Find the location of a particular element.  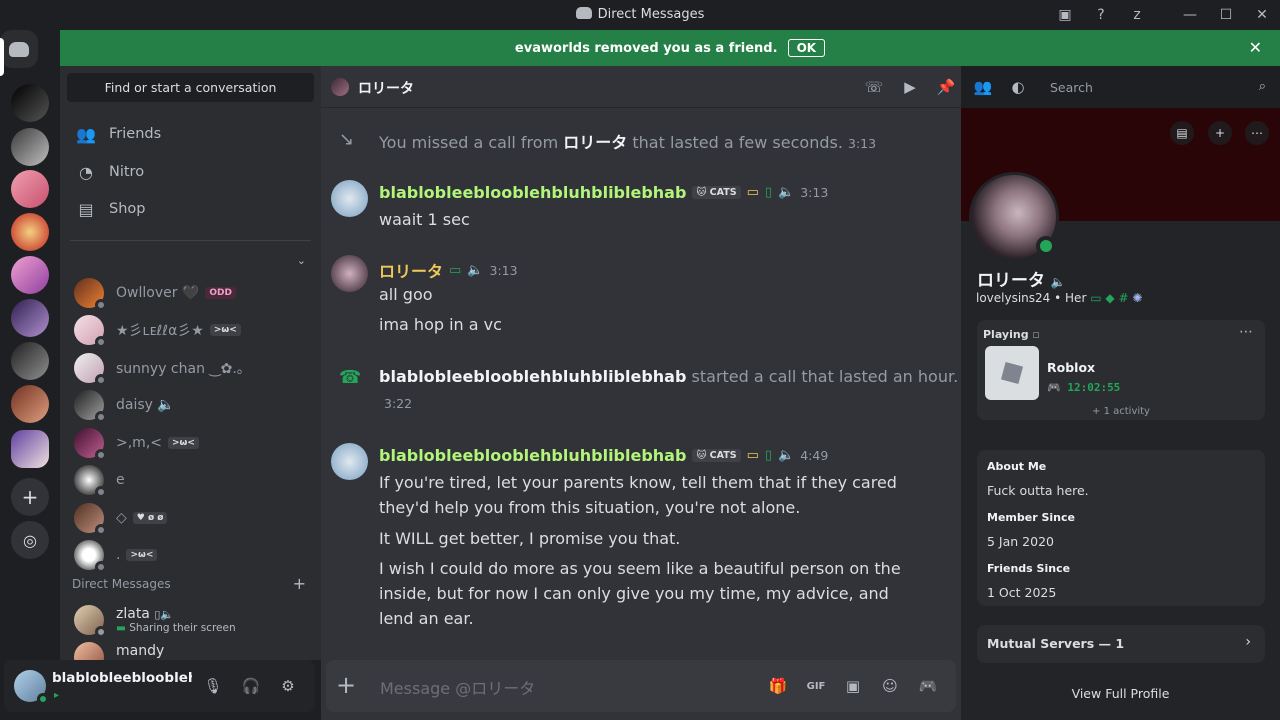

dm-name: daisy 🔈 is located at coordinates (145, 405).